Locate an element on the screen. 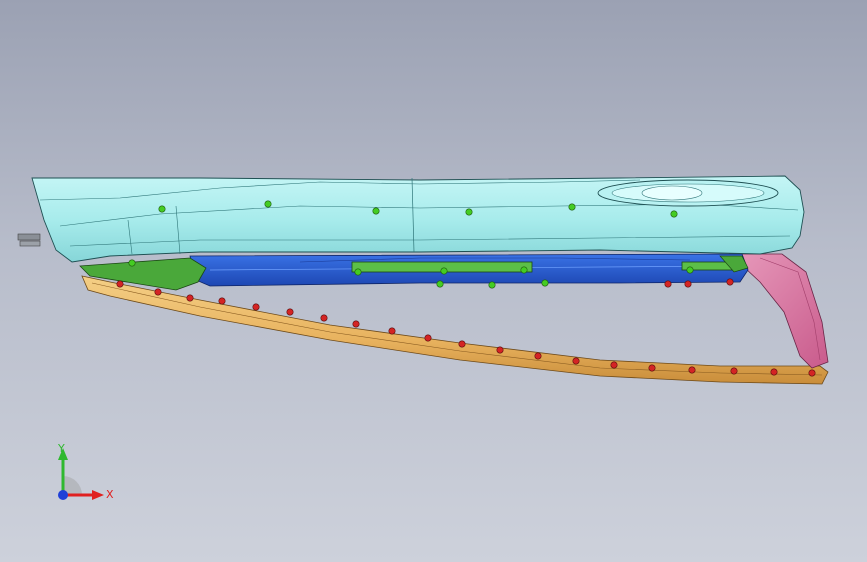 Image resolution: width=867 pixels, height=562 pixels. y-axis-label: Y is located at coordinates (61, 448).